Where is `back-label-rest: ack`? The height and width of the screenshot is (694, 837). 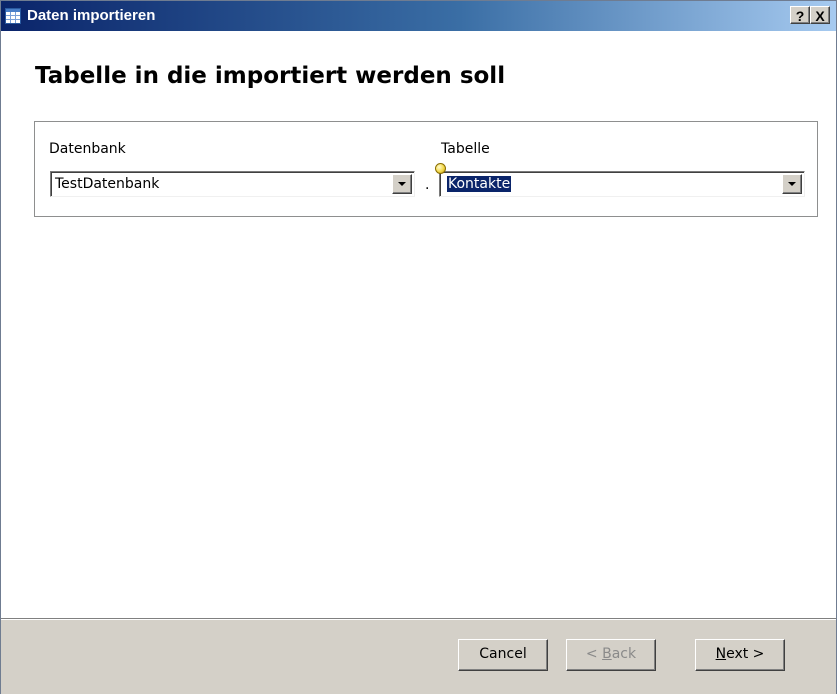 back-label-rest: ack is located at coordinates (624, 654).